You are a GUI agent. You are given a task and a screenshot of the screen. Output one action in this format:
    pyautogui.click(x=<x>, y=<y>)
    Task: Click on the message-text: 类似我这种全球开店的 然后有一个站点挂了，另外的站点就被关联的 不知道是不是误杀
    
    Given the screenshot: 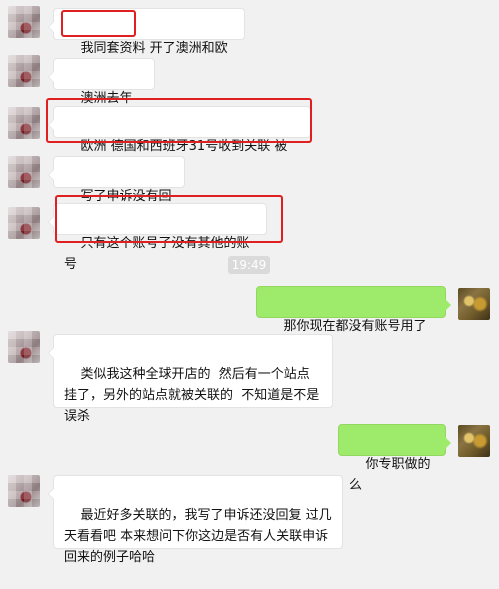 What is the action you would take?
    pyautogui.click(x=192, y=395)
    